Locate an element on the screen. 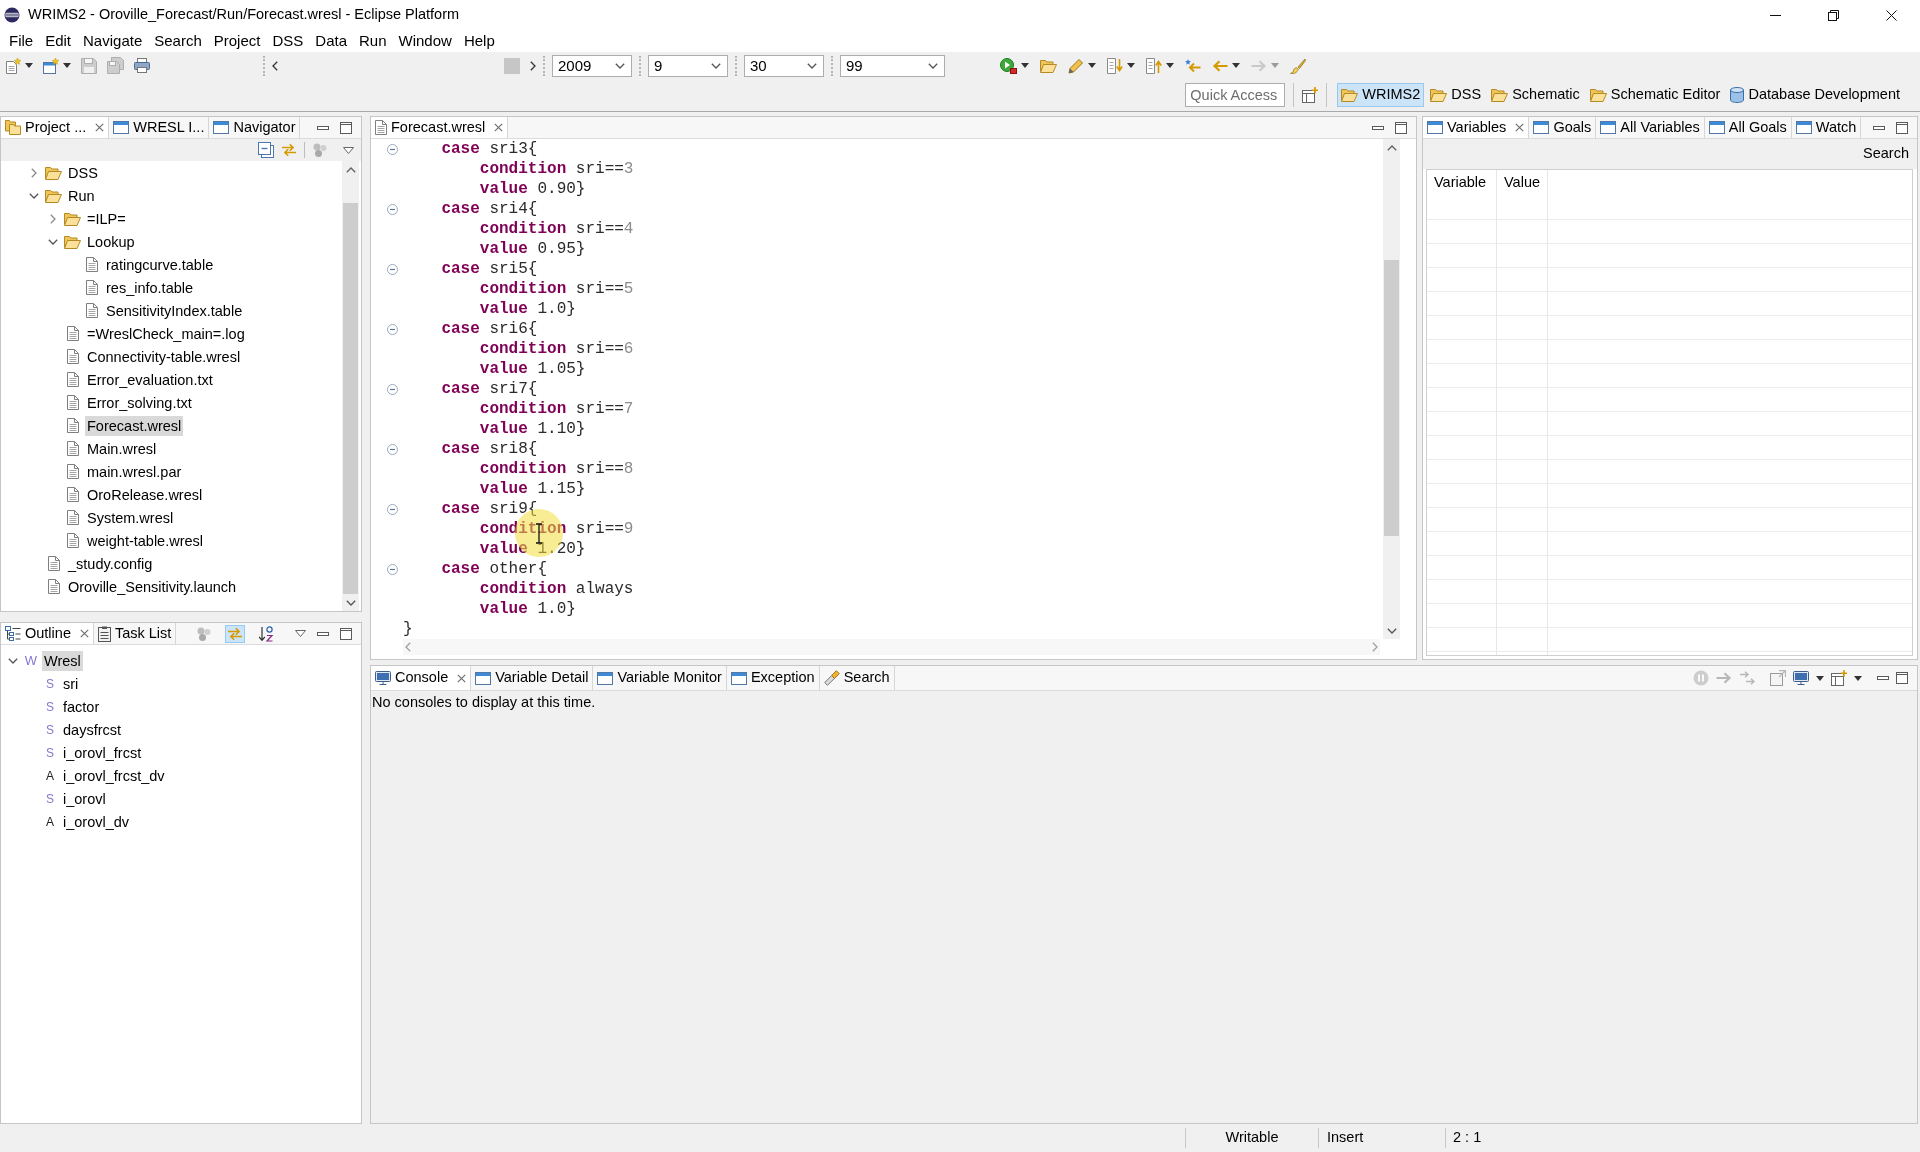 The image size is (1920, 1152). tab: Navigator is located at coordinates (255, 127).